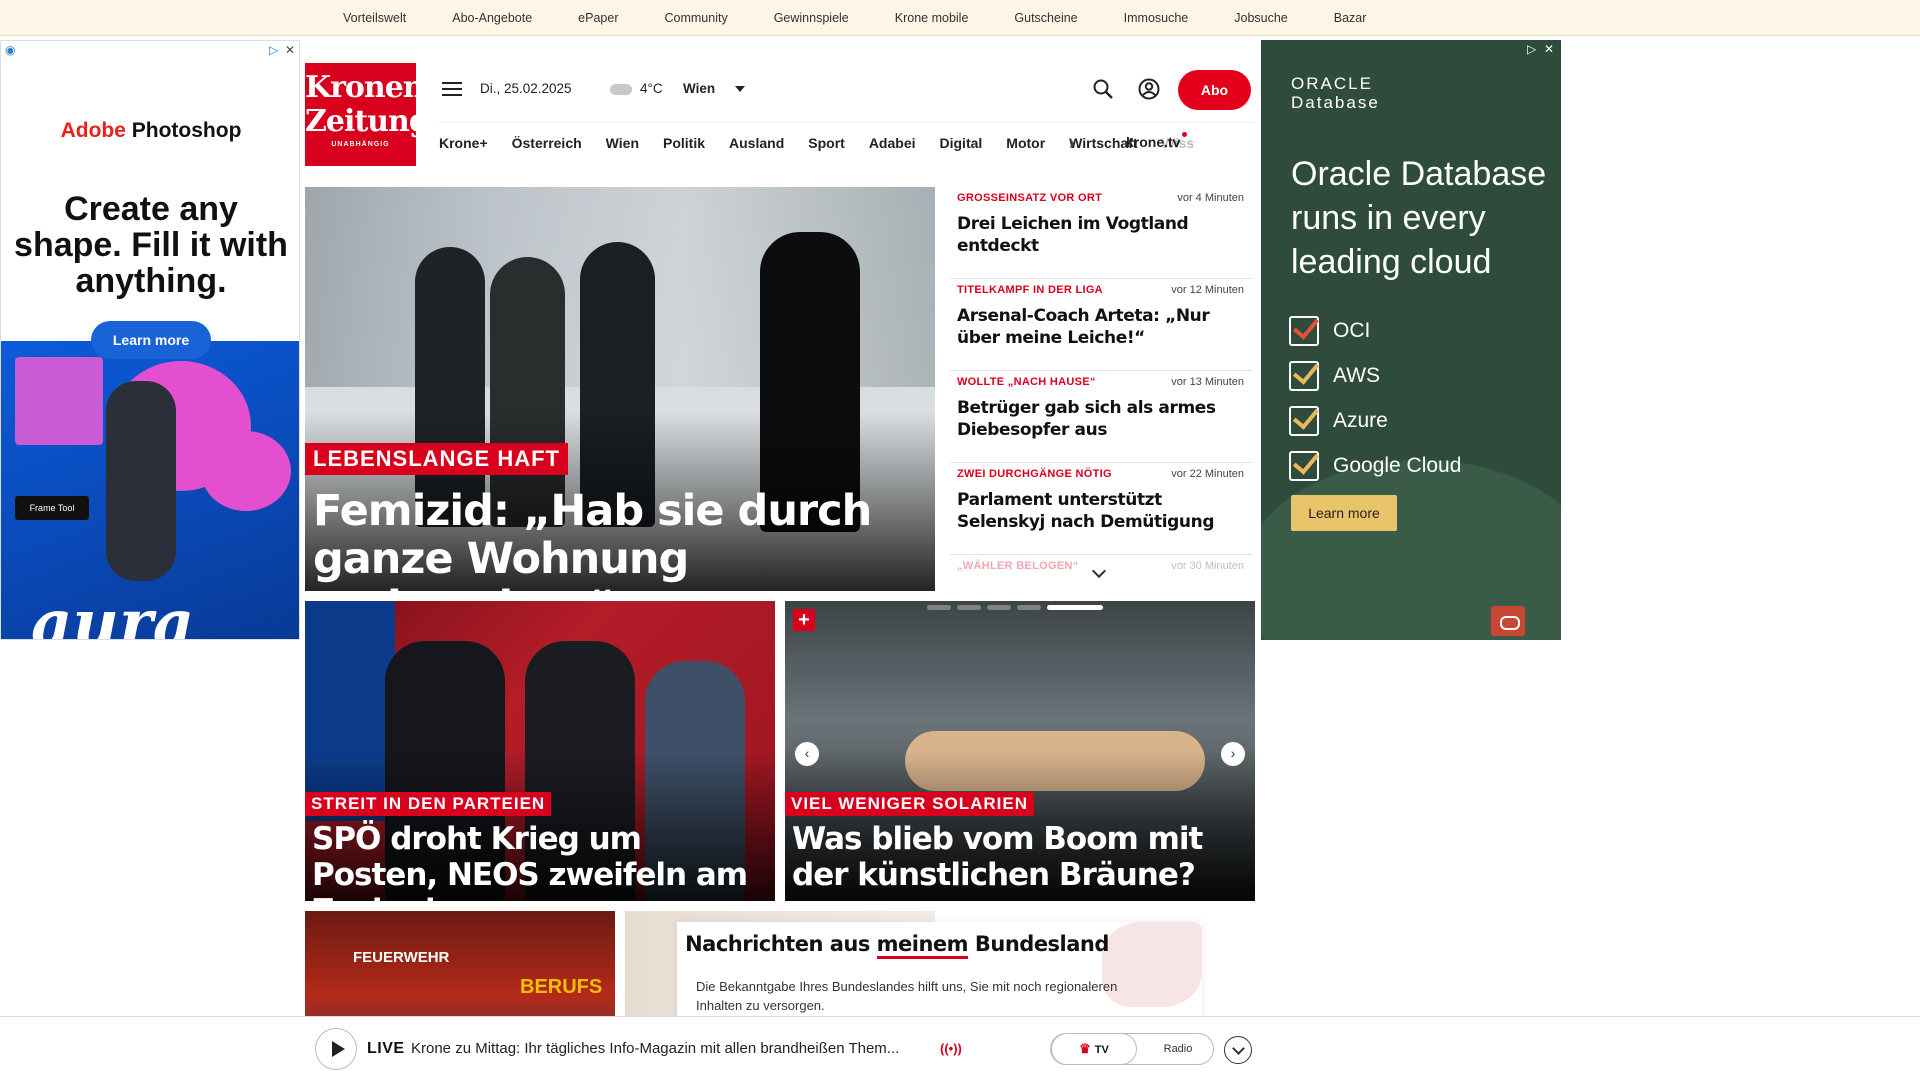  Describe the element at coordinates (1233, 754) in the screenshot. I see `slider-next-icon: ›` at that location.